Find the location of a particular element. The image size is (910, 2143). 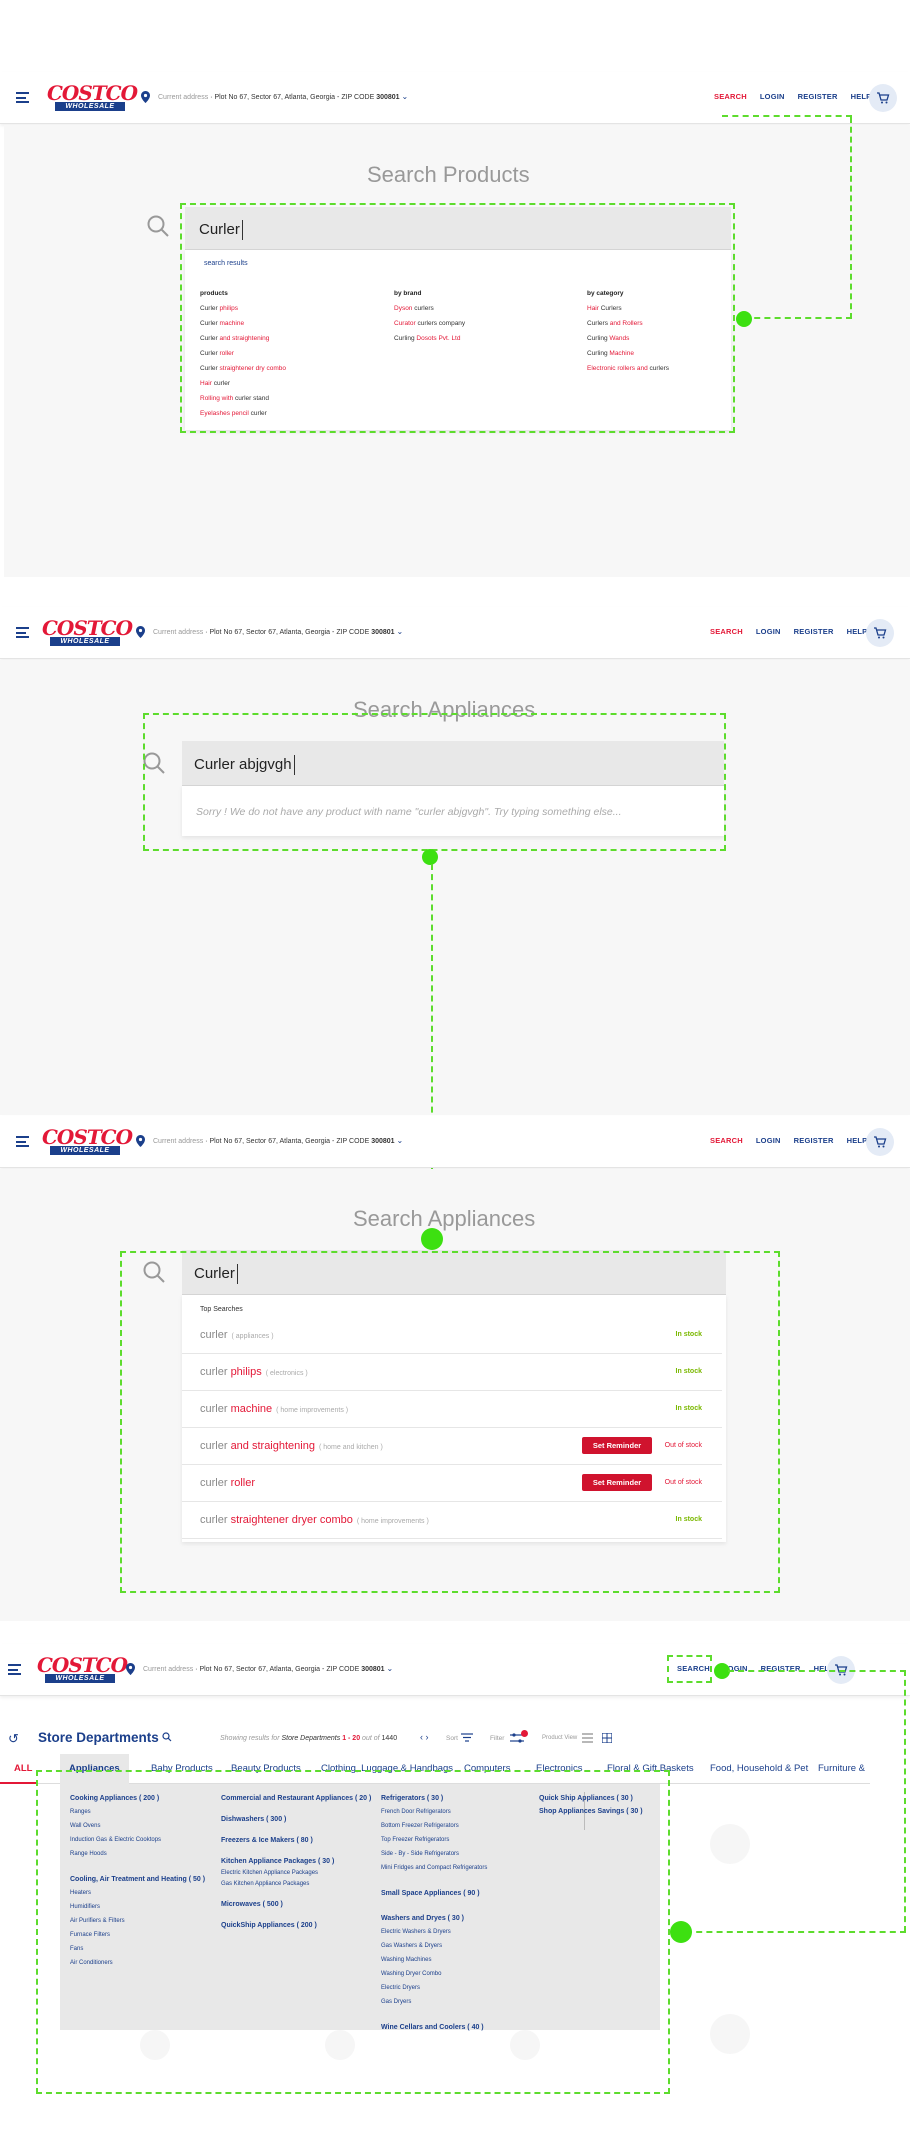

product-image is located at coordinates (730, 1844).